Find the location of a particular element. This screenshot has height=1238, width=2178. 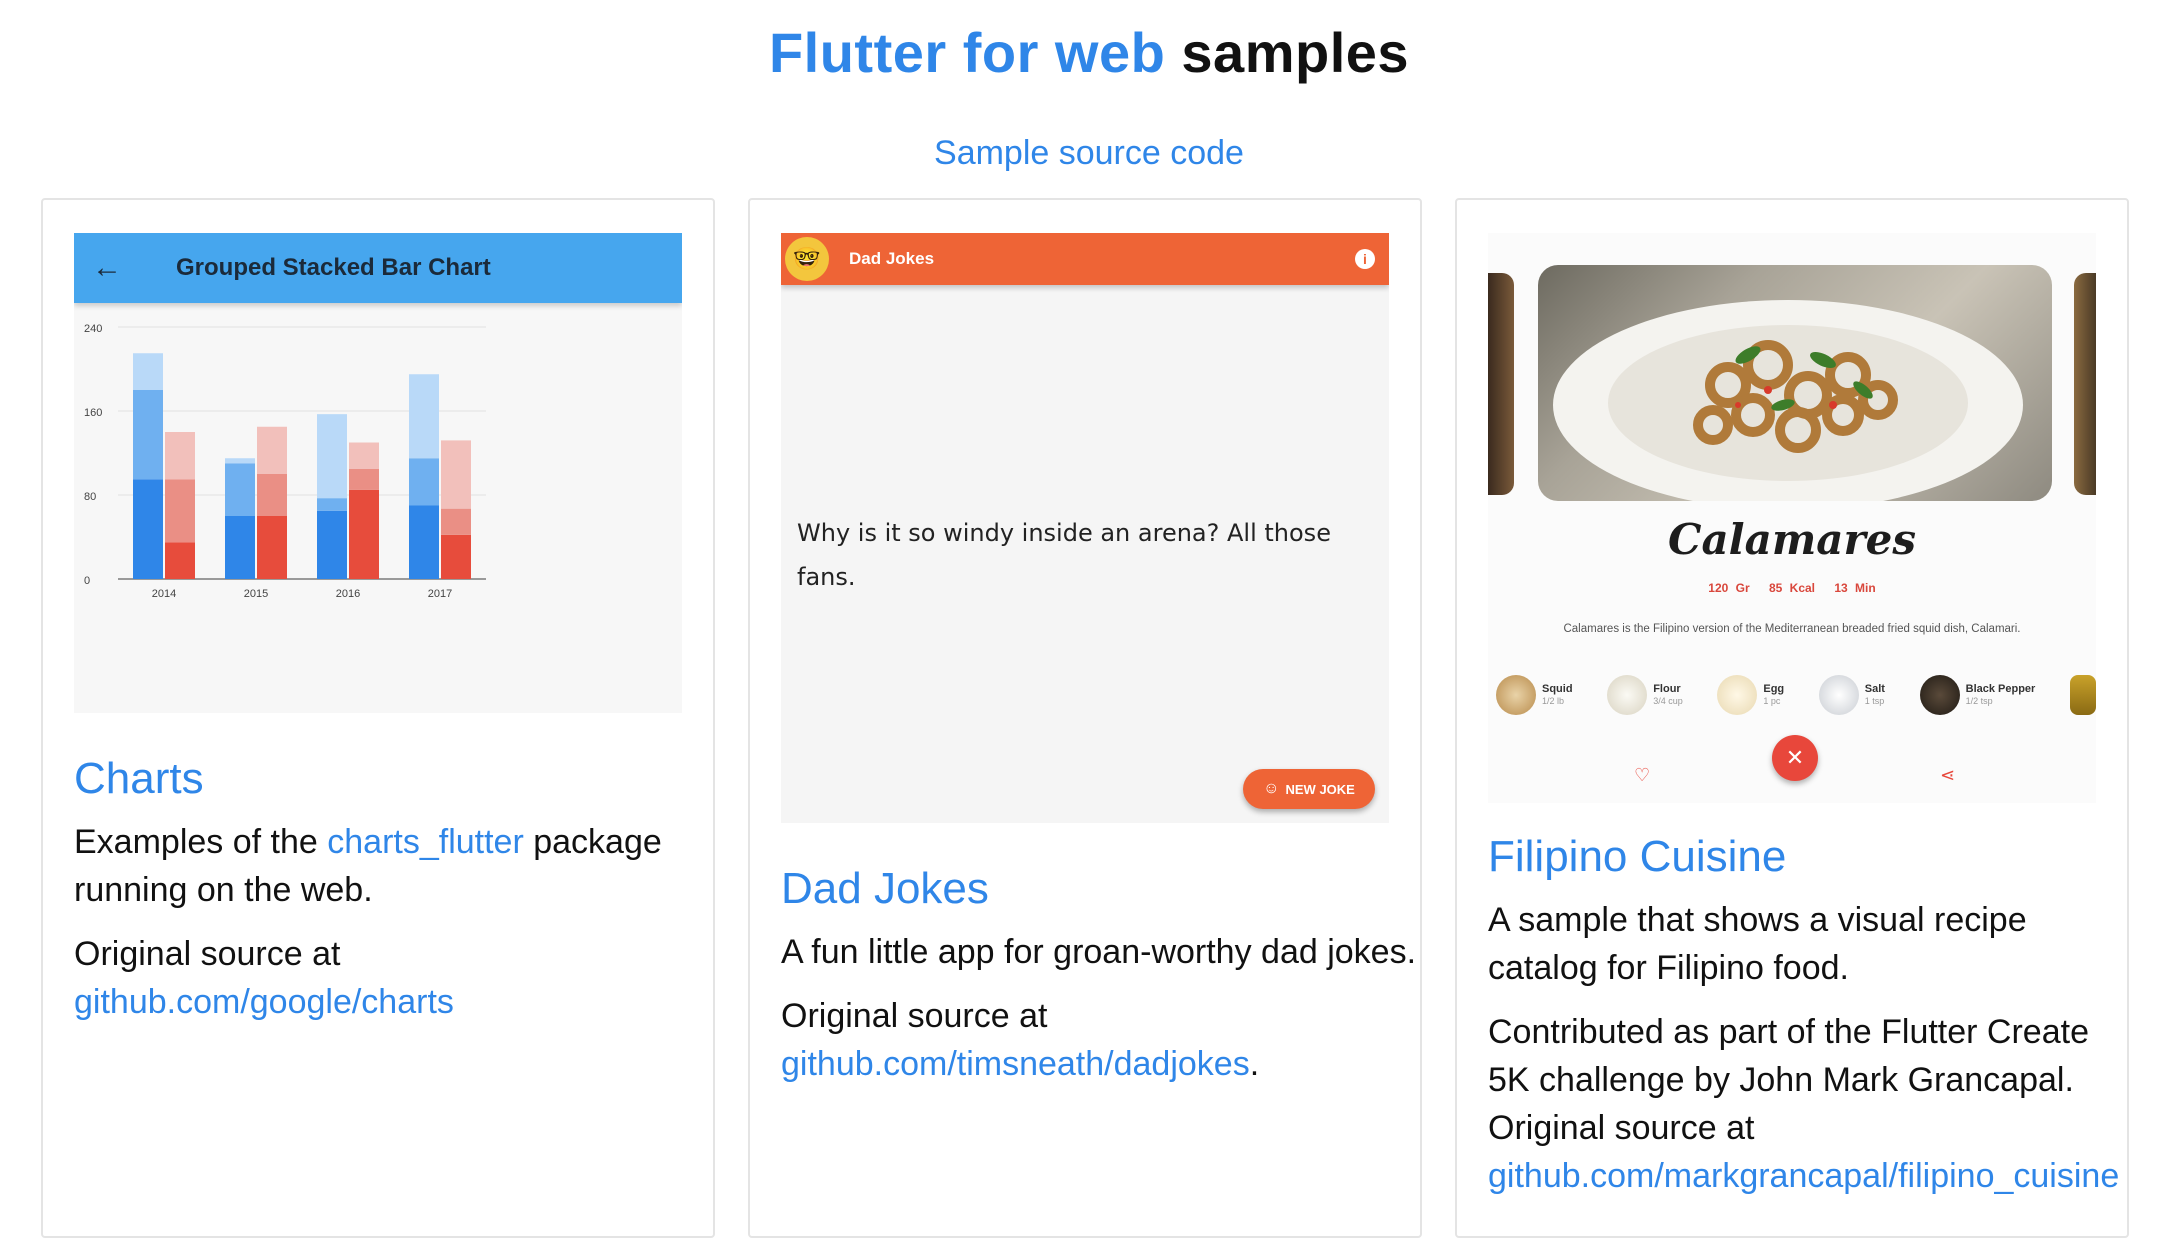

dish-meta: 120 Gr 85 Kcal 13 Min is located at coordinates (1792, 588).